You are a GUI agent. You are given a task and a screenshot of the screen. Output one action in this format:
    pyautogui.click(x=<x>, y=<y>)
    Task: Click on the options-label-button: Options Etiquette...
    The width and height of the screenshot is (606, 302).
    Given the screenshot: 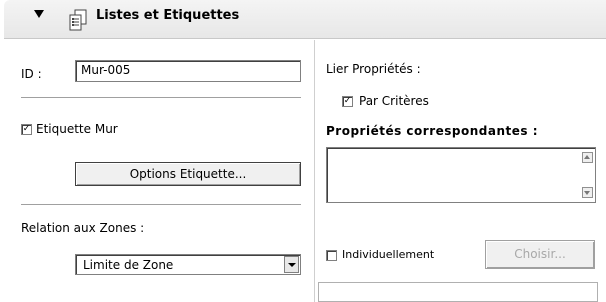 What is the action you would take?
    pyautogui.click(x=188, y=174)
    